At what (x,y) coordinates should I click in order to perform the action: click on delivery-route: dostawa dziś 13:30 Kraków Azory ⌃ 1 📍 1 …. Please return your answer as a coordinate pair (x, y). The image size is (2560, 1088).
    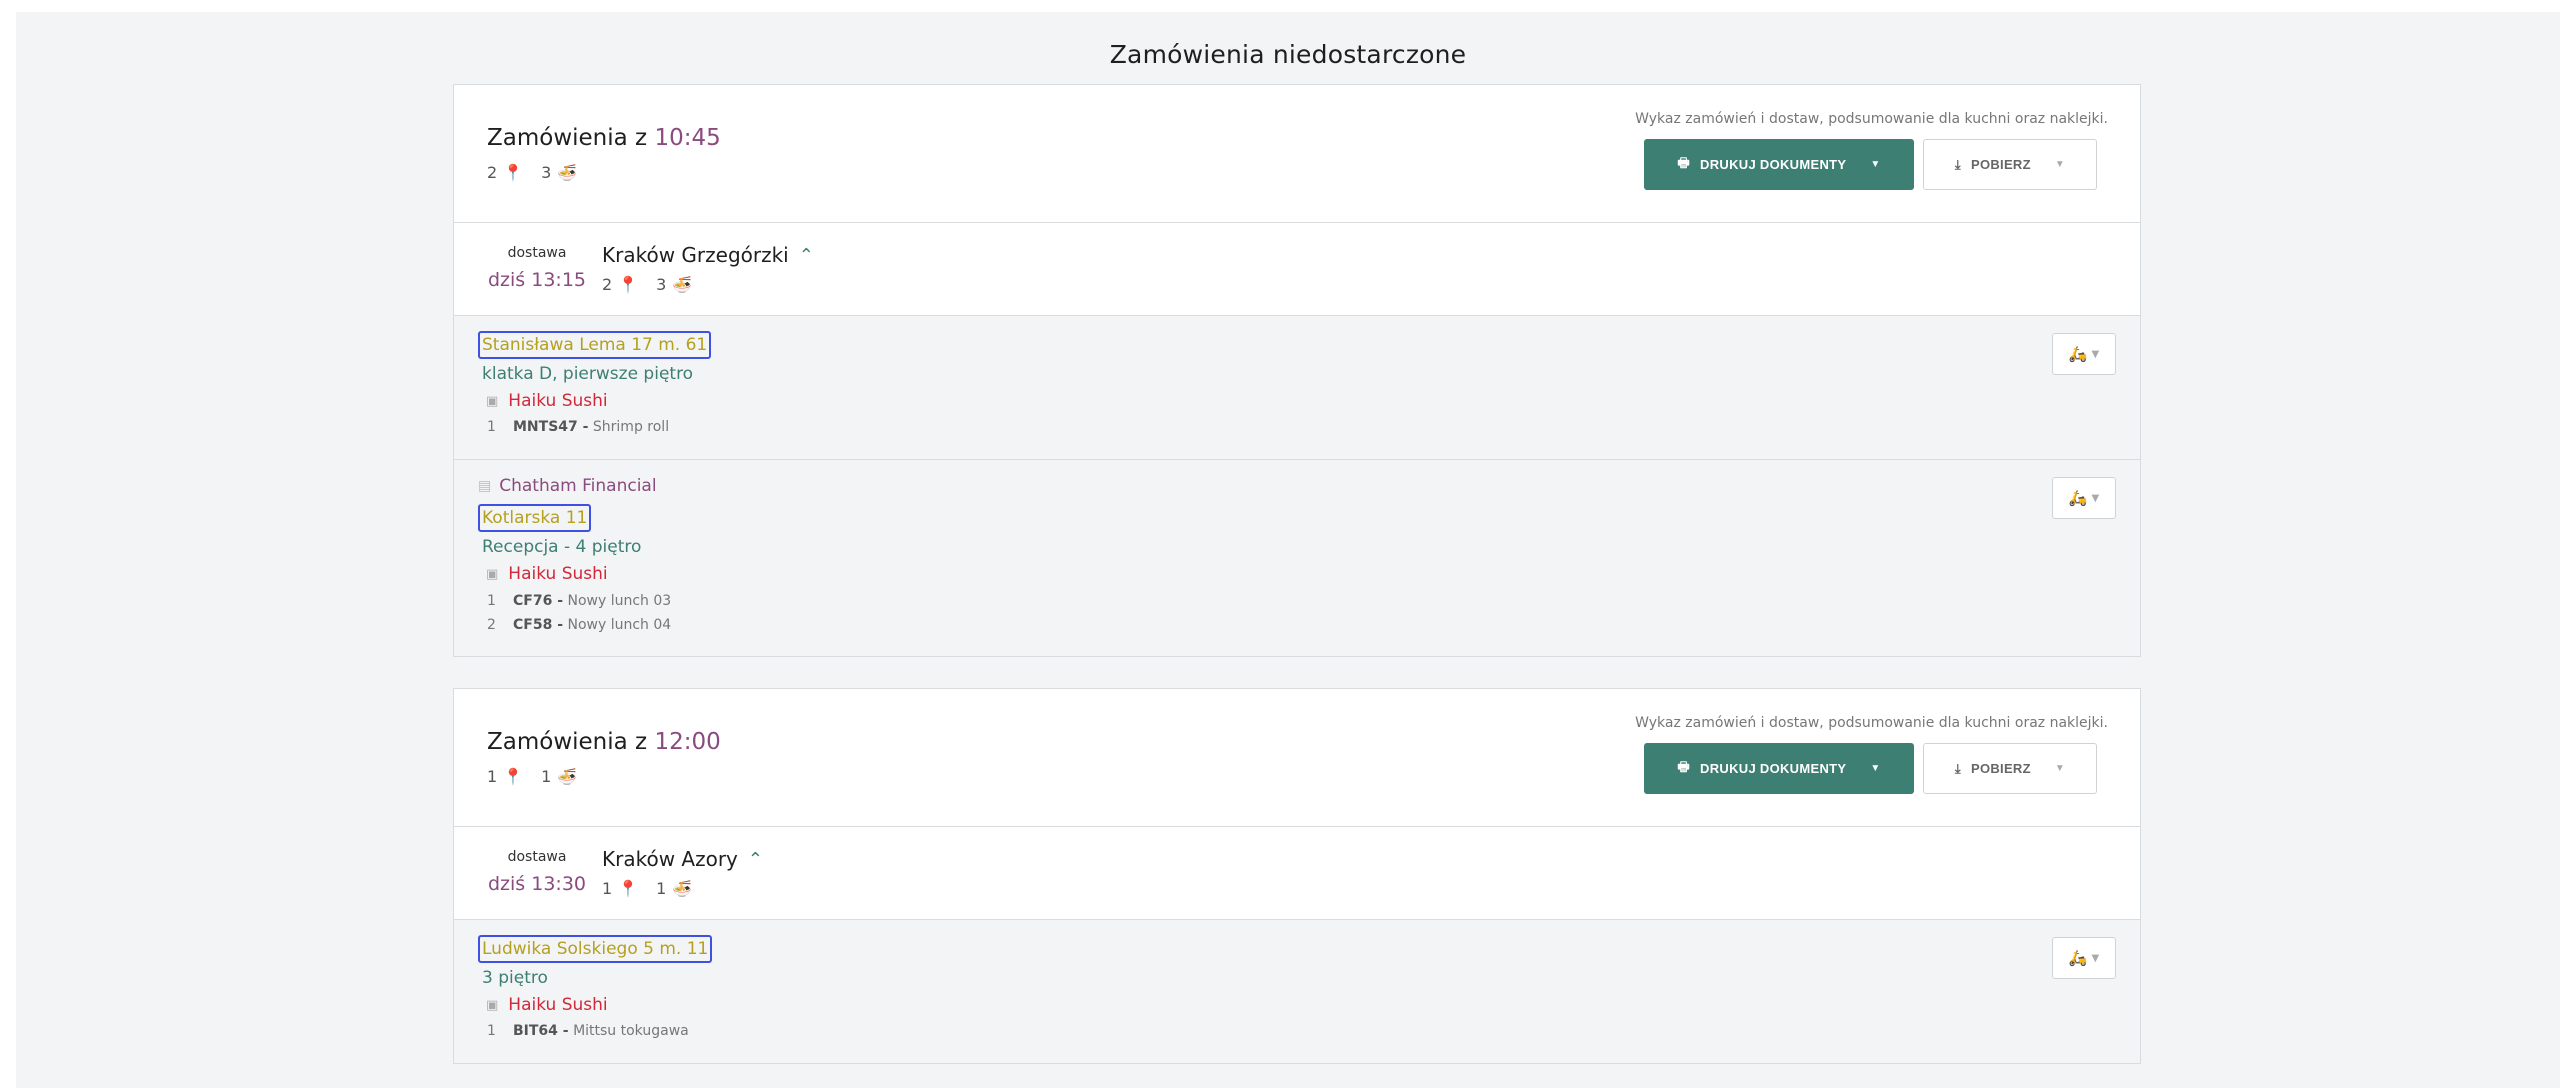
    Looking at the image, I should click on (1297, 873).